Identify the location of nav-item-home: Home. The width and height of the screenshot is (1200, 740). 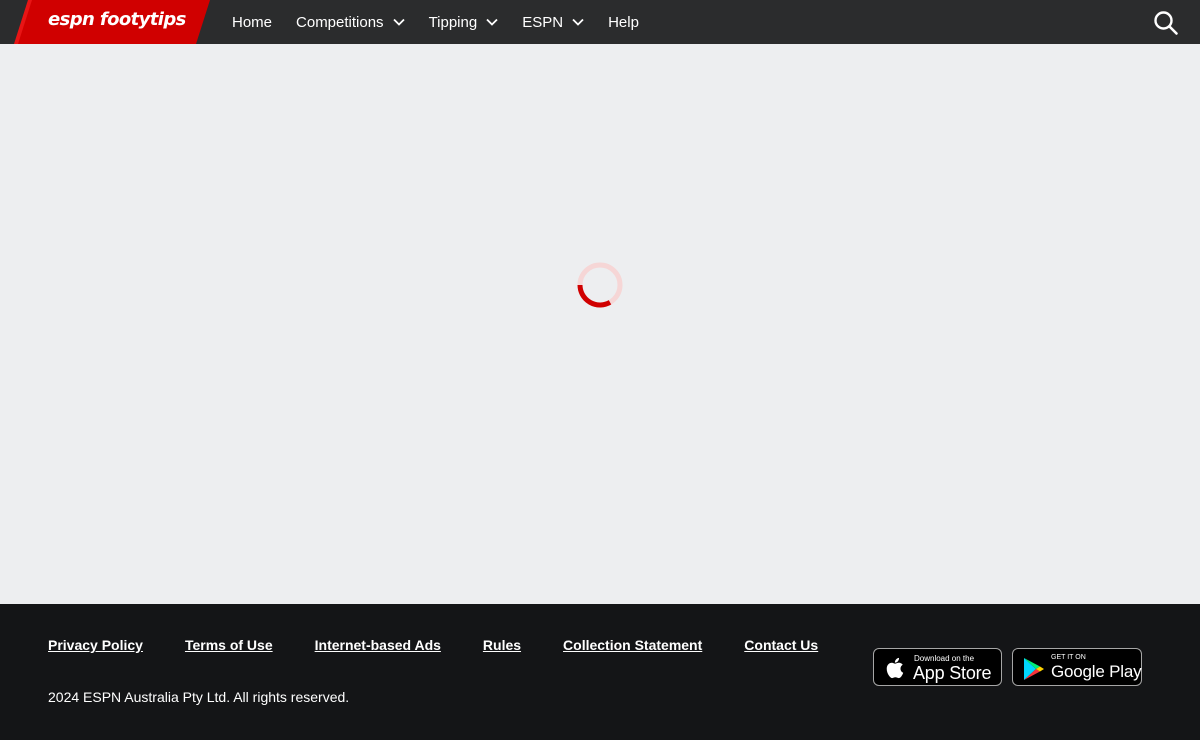
(252, 22).